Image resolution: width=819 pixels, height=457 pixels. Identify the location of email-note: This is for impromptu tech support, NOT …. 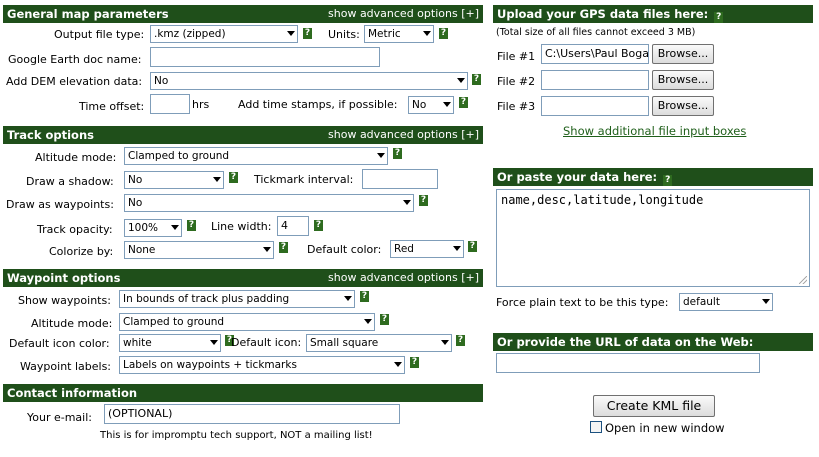
(236, 435).